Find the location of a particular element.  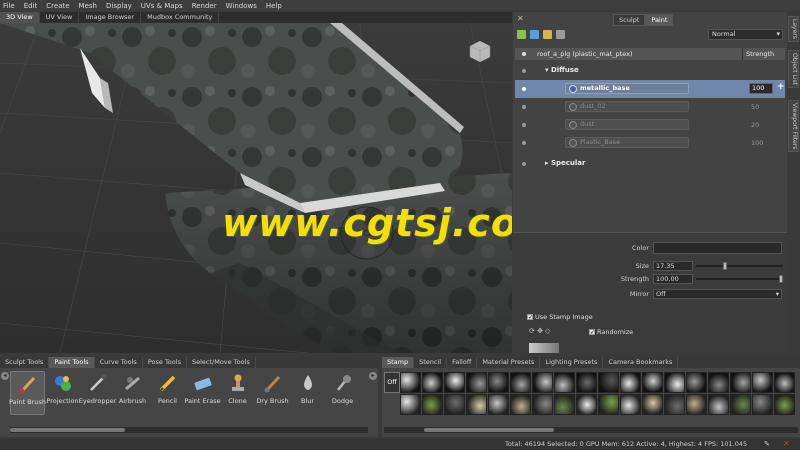

color-swatch is located at coordinates (717, 248).